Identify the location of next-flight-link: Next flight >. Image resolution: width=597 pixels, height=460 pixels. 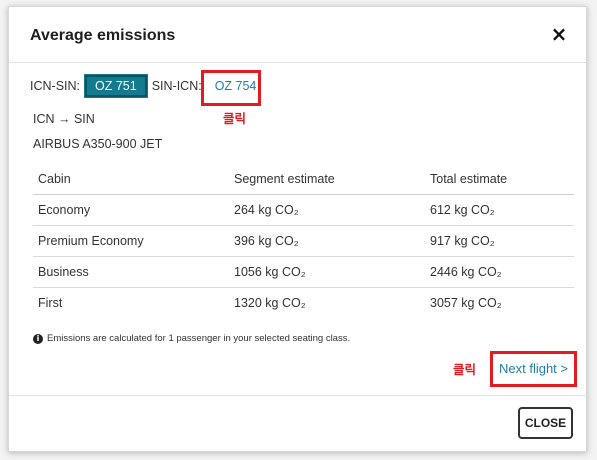
(533, 368).